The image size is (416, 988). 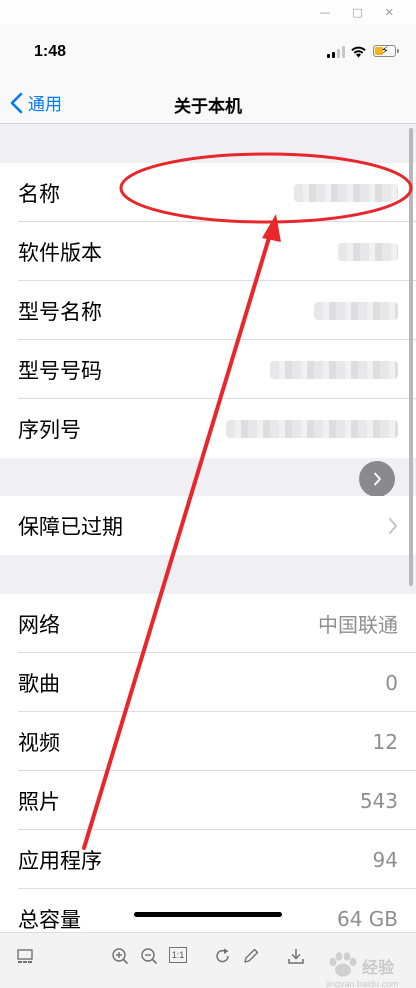 I want to click on model-name-row: 型号名称, so click(x=208, y=310).